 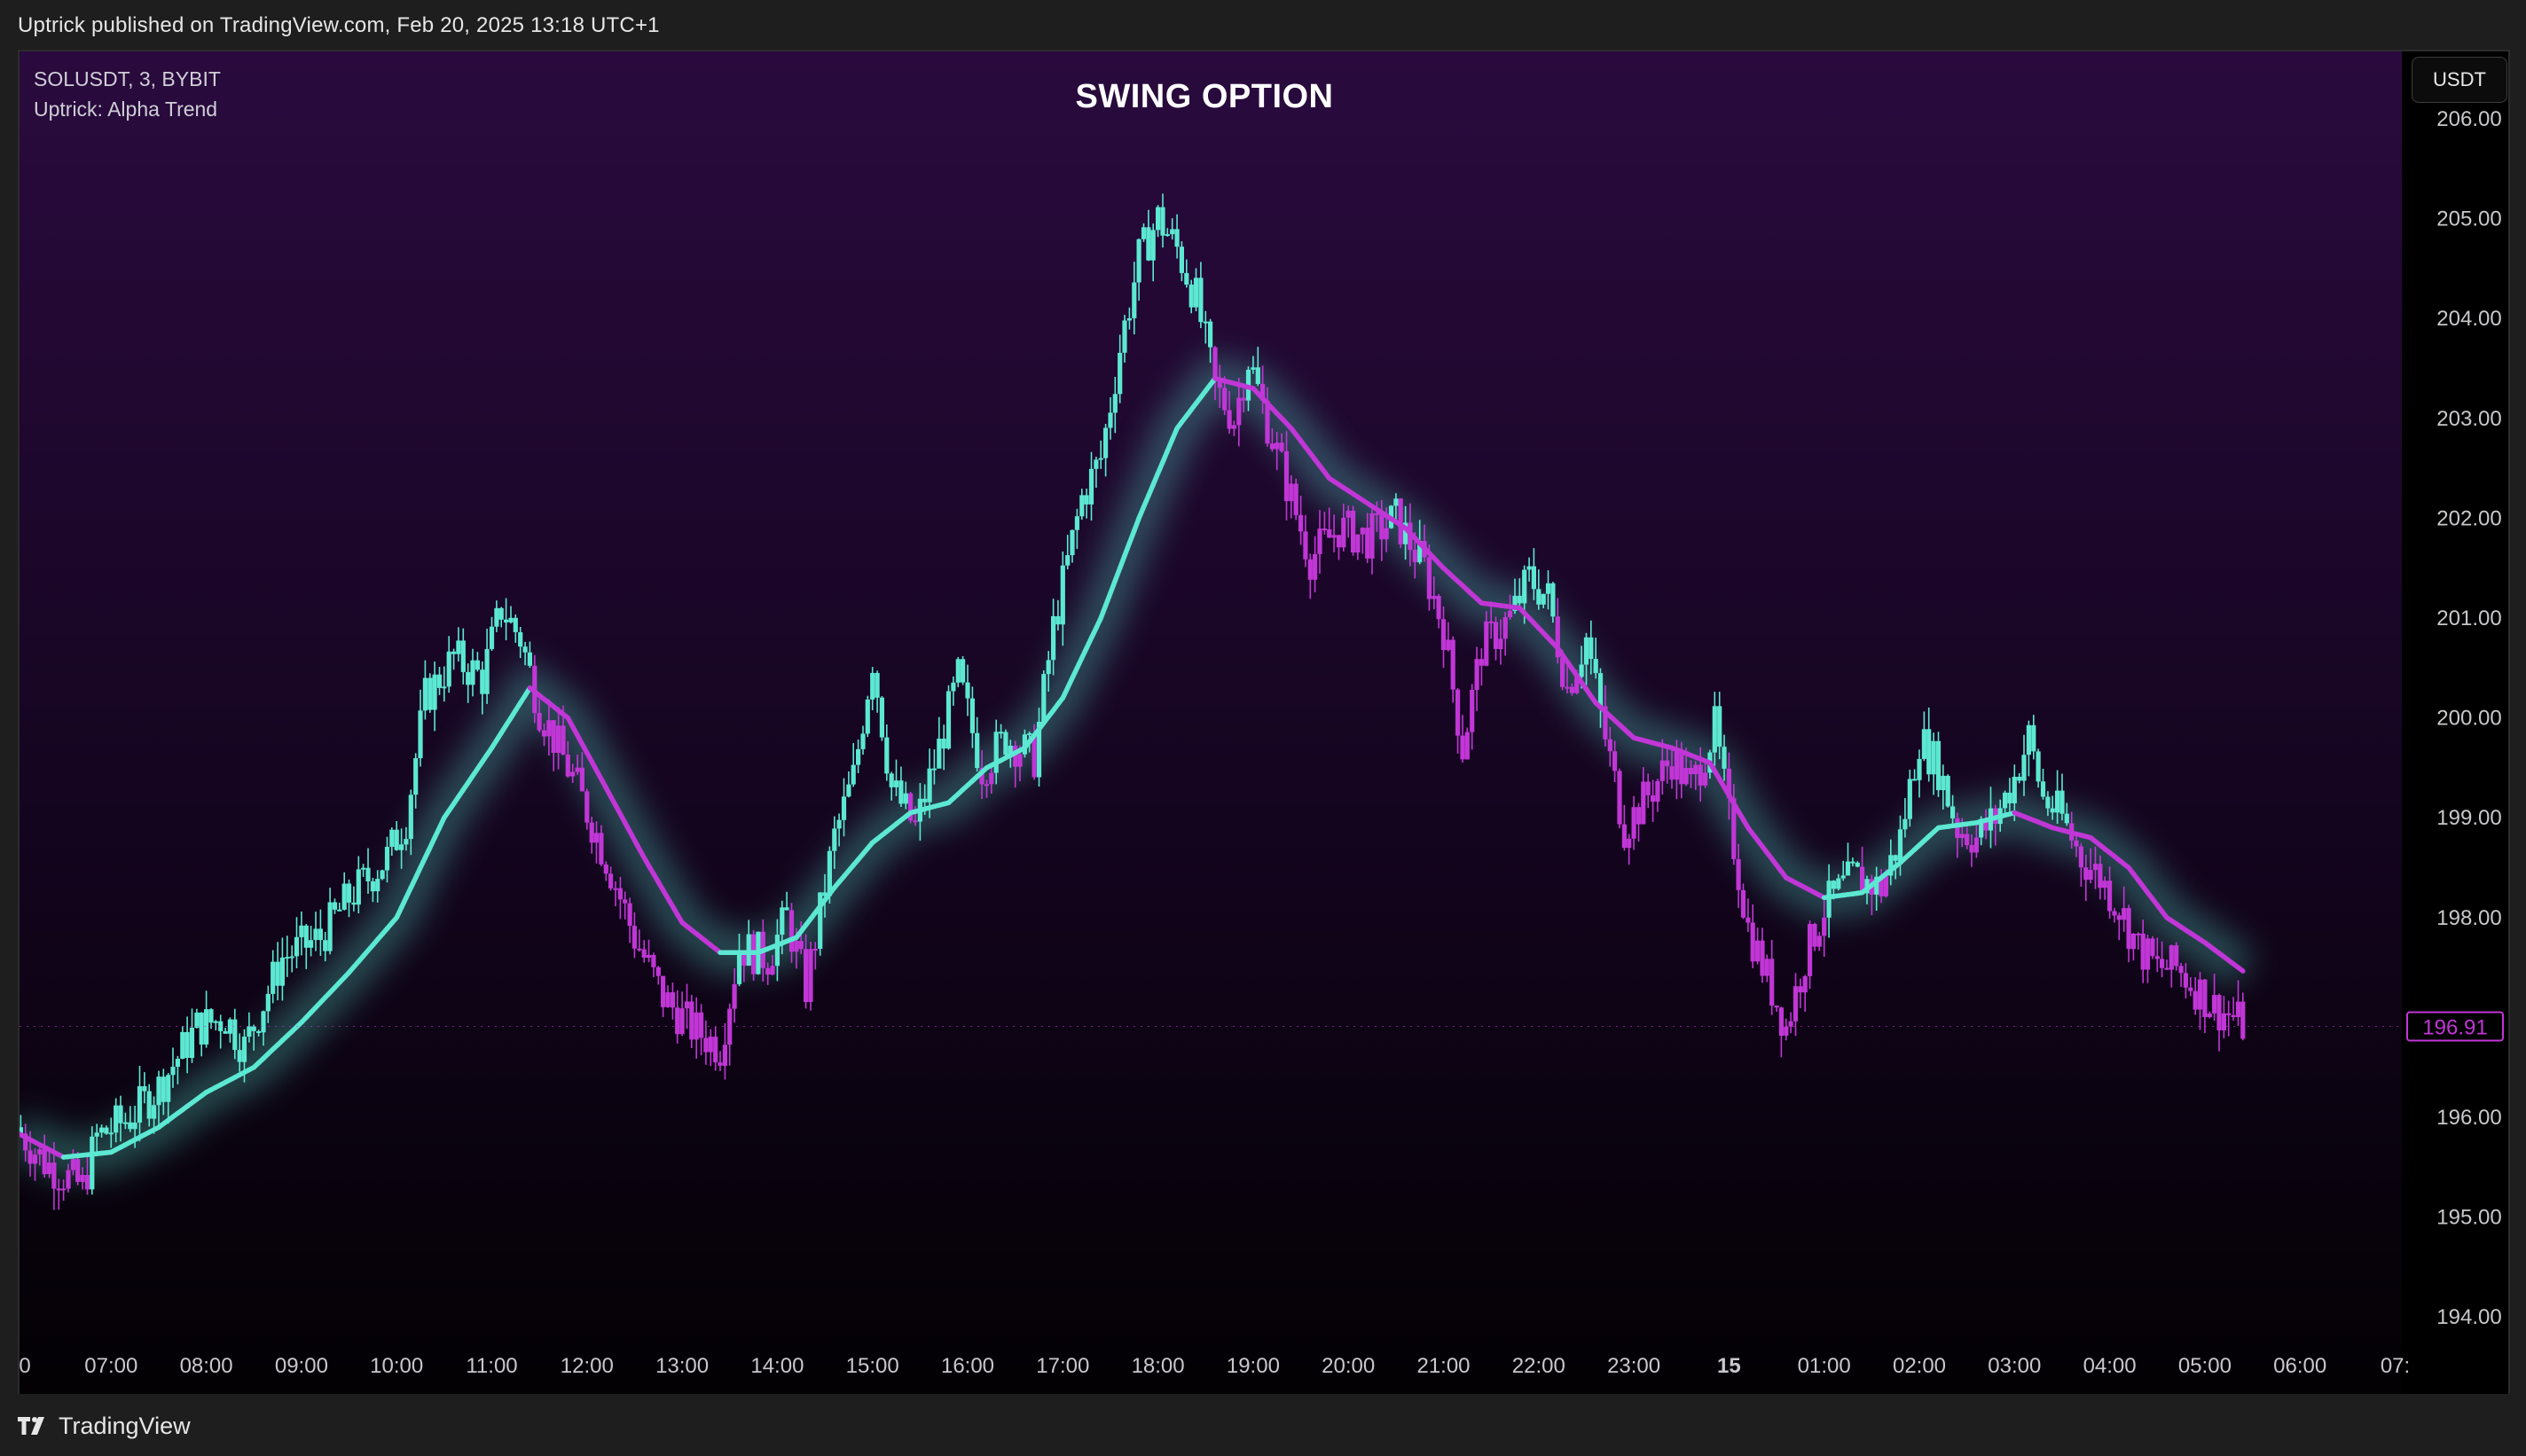 I want to click on tradingview-logo-icon, so click(x=31, y=1426).